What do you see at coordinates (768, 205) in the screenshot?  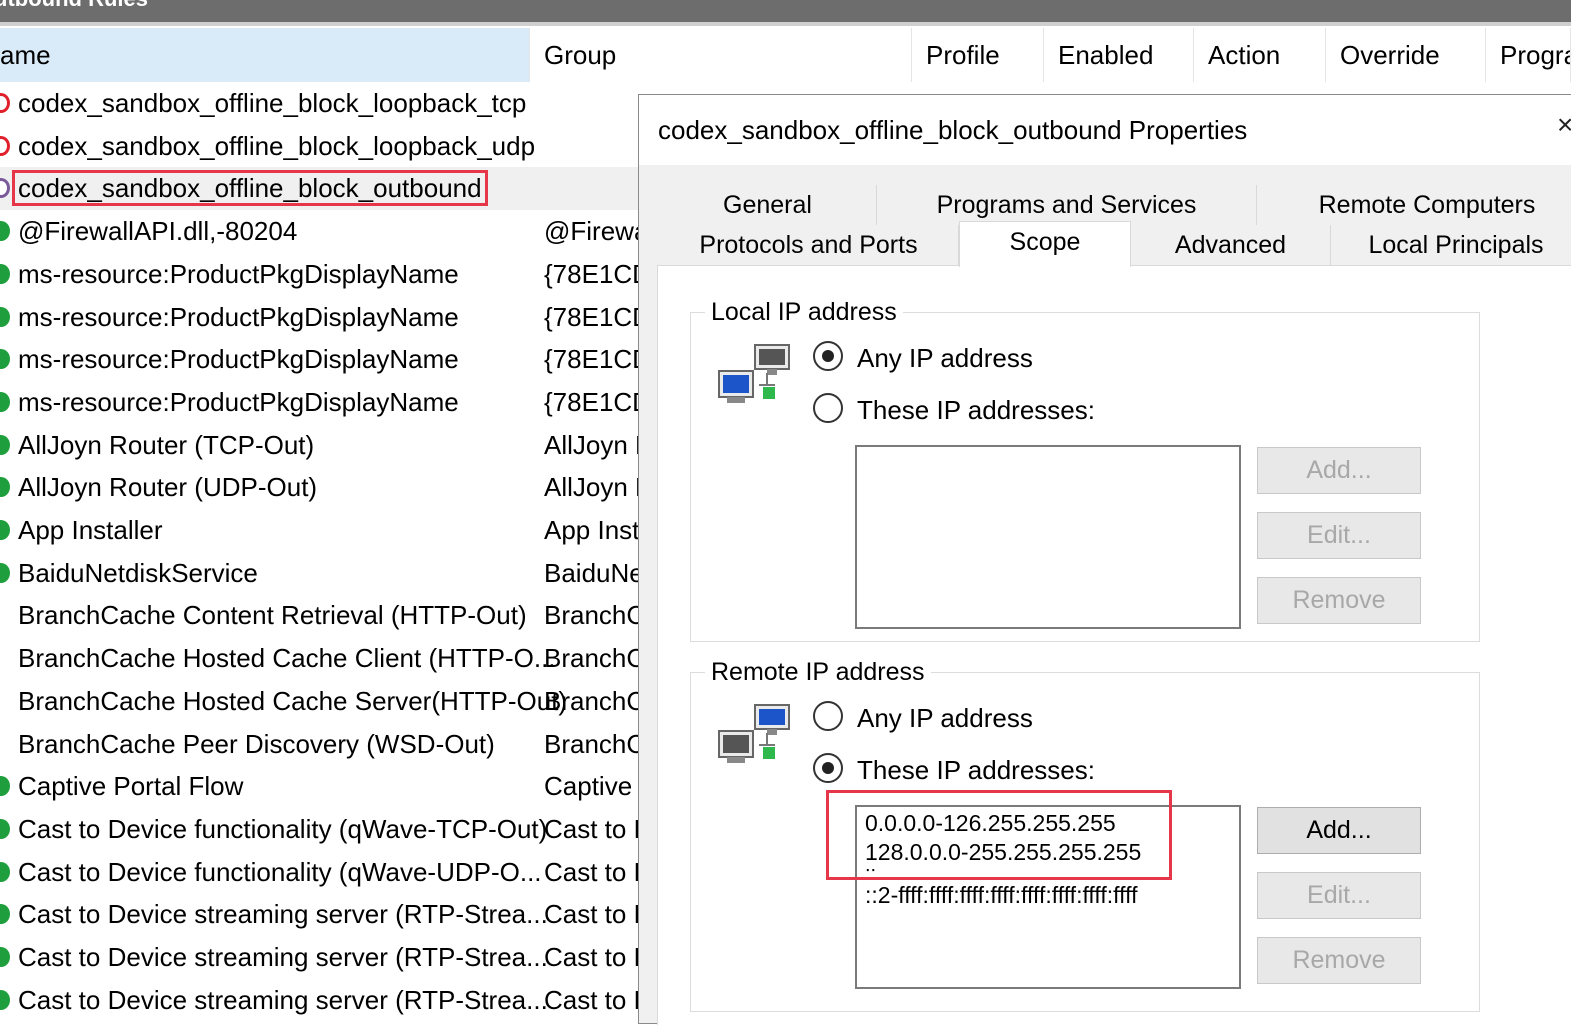 I see `tab-general: General` at bounding box center [768, 205].